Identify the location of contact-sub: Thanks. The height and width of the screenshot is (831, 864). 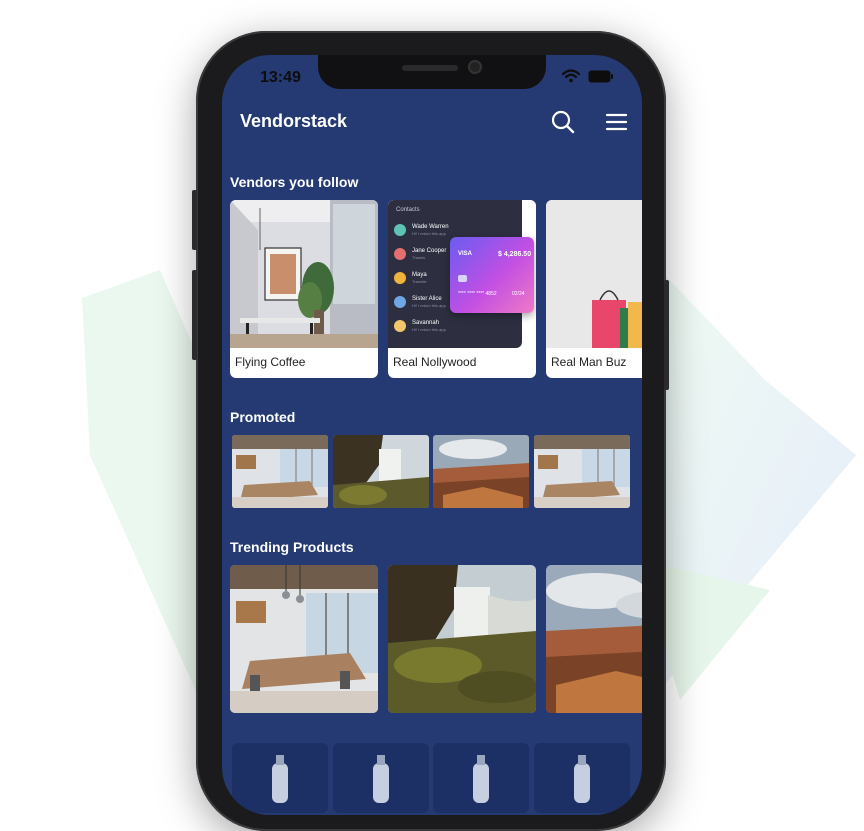
(419, 257).